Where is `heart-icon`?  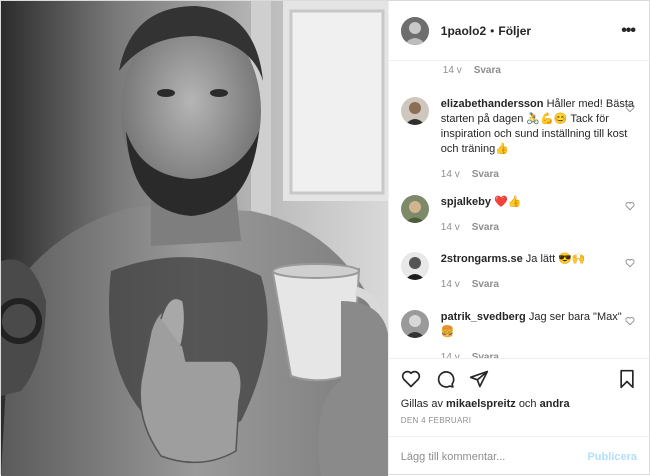 heart-icon is located at coordinates (411, 379).